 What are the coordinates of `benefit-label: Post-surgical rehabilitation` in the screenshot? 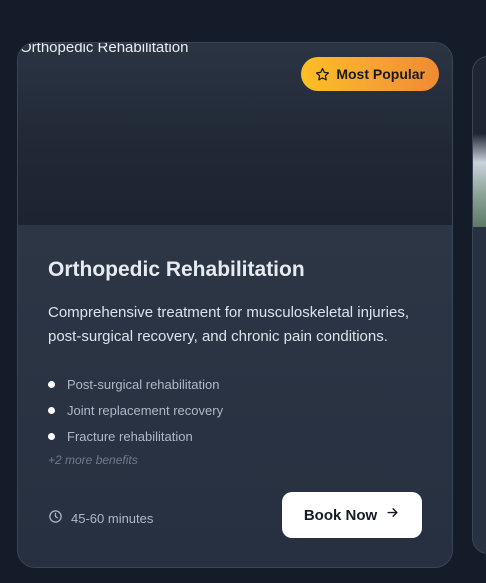 It's located at (143, 384).